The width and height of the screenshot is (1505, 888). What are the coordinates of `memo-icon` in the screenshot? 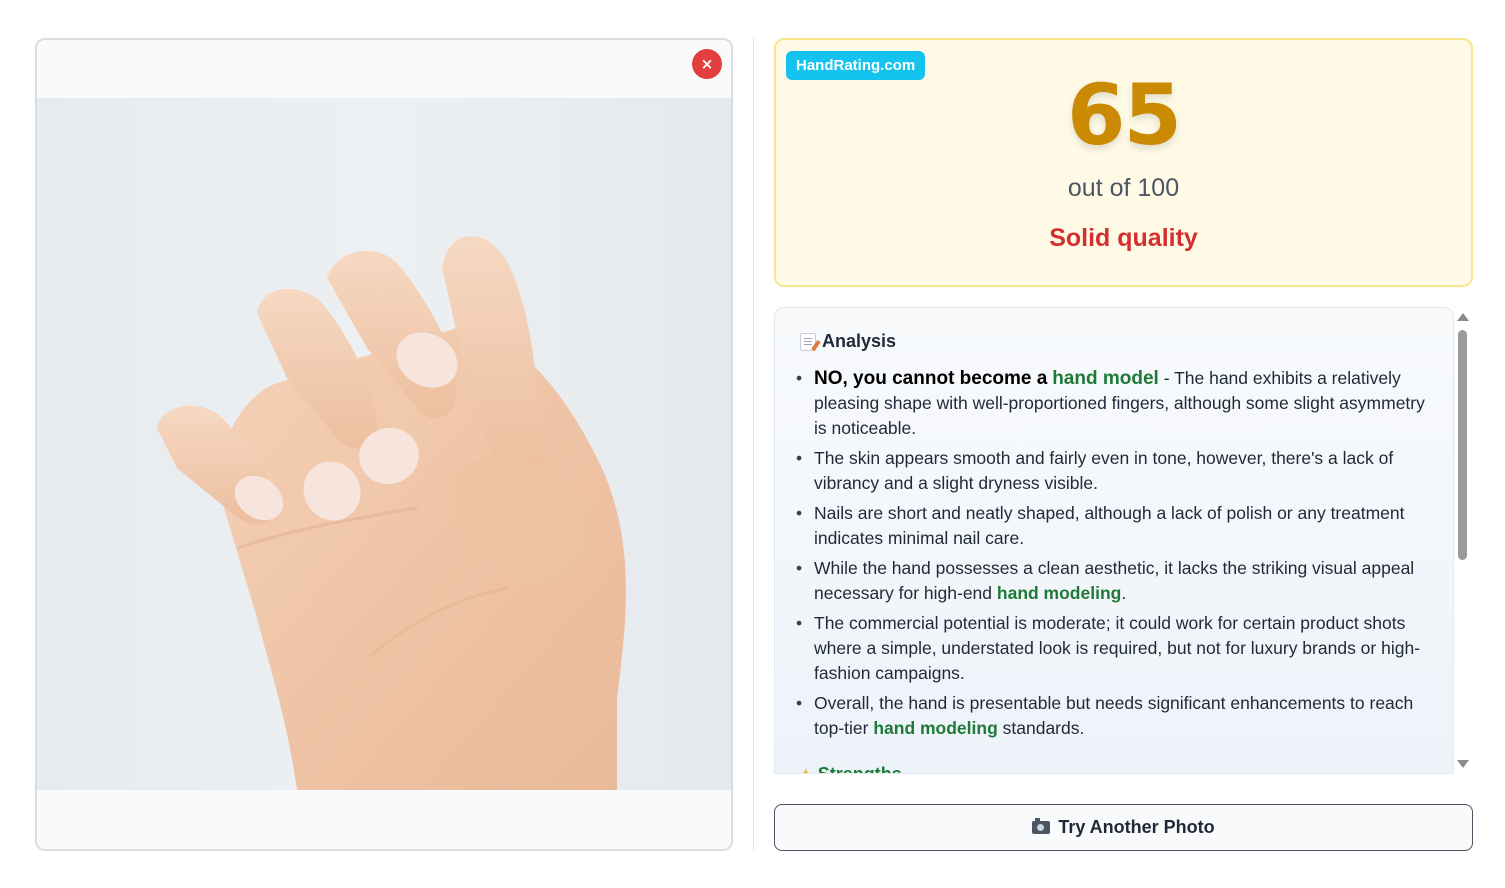 It's located at (808, 341).